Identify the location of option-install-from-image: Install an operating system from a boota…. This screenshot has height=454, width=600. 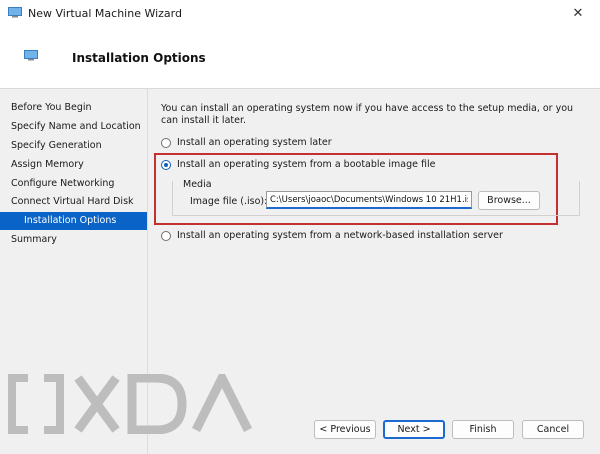
(298, 164).